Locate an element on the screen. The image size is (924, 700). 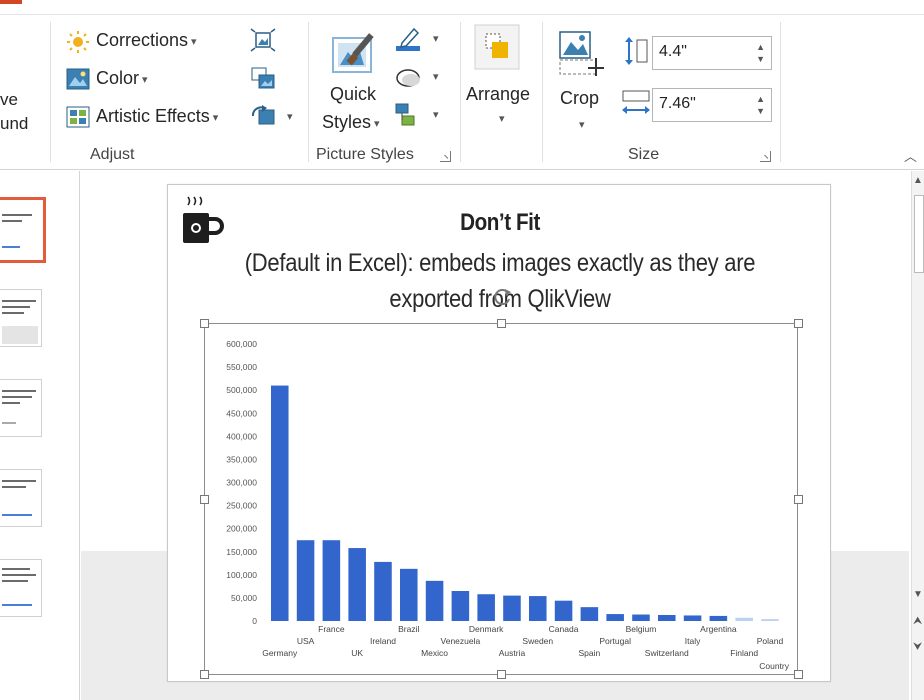
shape-height-input: 4.4" ▲ ▼ is located at coordinates (712, 53).